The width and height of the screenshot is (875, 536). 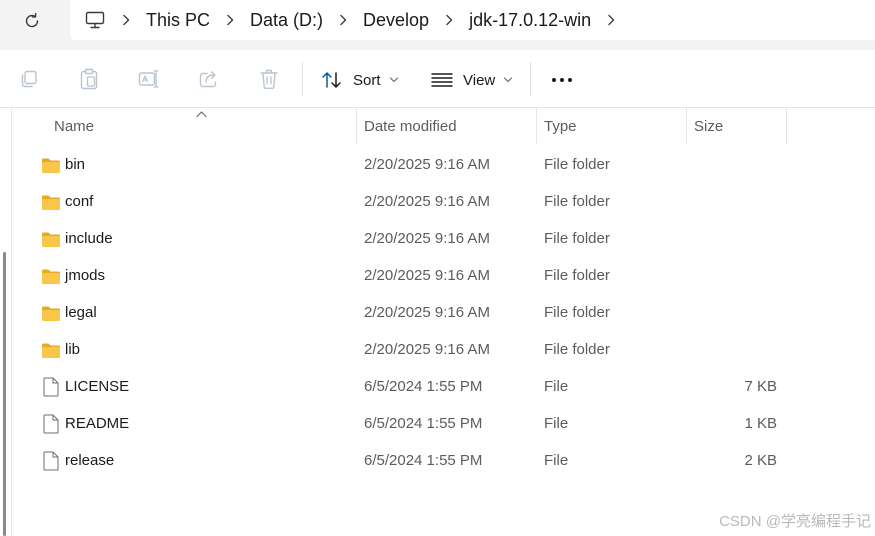 I want to click on file-row: lib 2/20/2025 9:16 AM File folder, so click(x=443, y=350).